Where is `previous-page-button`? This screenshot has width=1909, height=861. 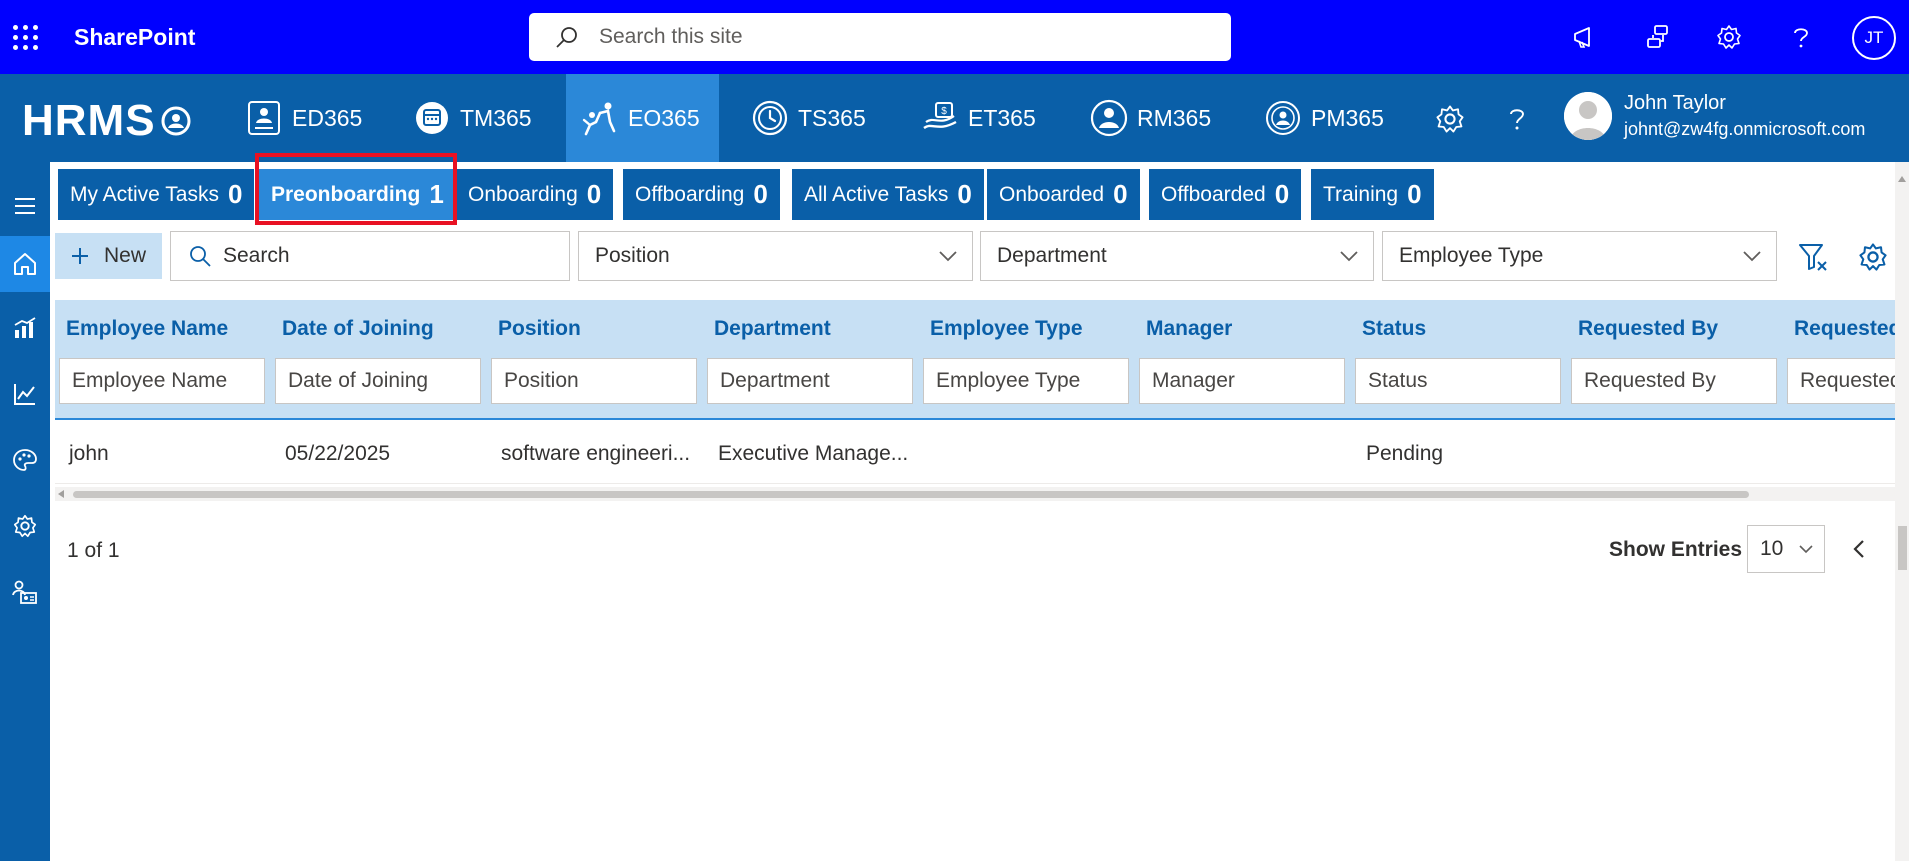
previous-page-button is located at coordinates (1859, 549).